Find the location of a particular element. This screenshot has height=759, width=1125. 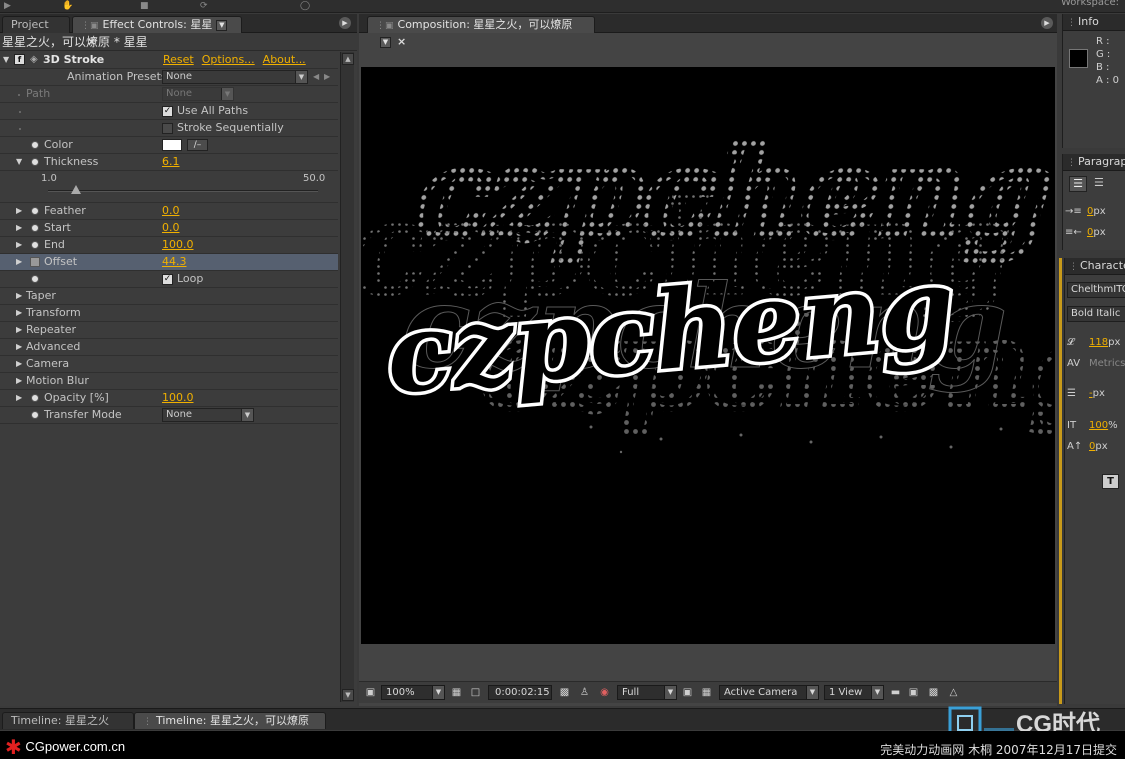

thickness-slider-thumb is located at coordinates (76, 189).